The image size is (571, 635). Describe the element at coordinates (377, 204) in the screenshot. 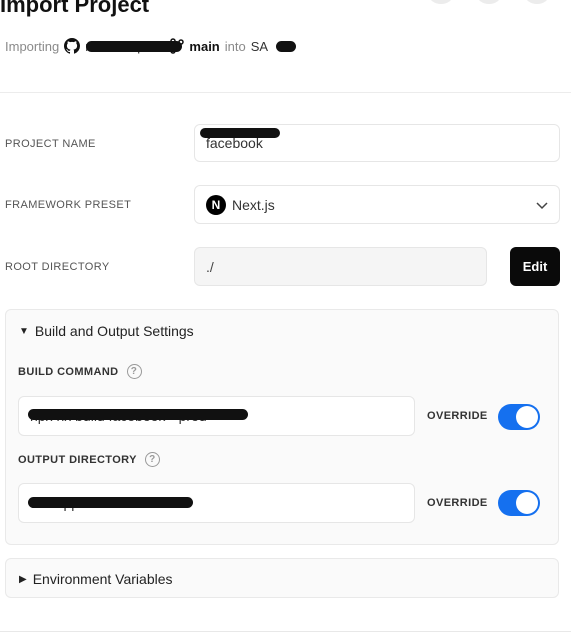

I see `framework-preset-select: N Next.js` at that location.